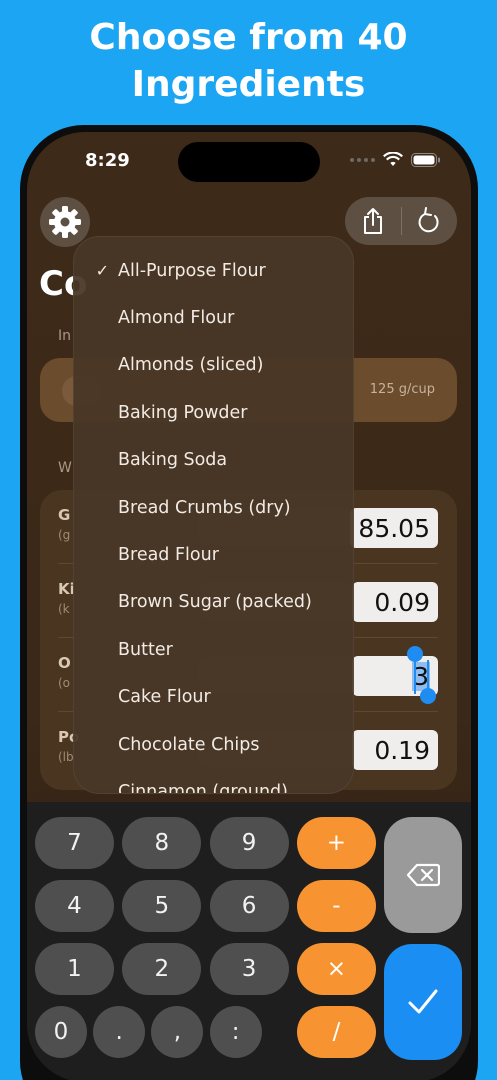 This screenshot has width=497, height=1080. Describe the element at coordinates (248, 61) in the screenshot. I see `promo-headline: Choose from 40 Ingredients` at that location.